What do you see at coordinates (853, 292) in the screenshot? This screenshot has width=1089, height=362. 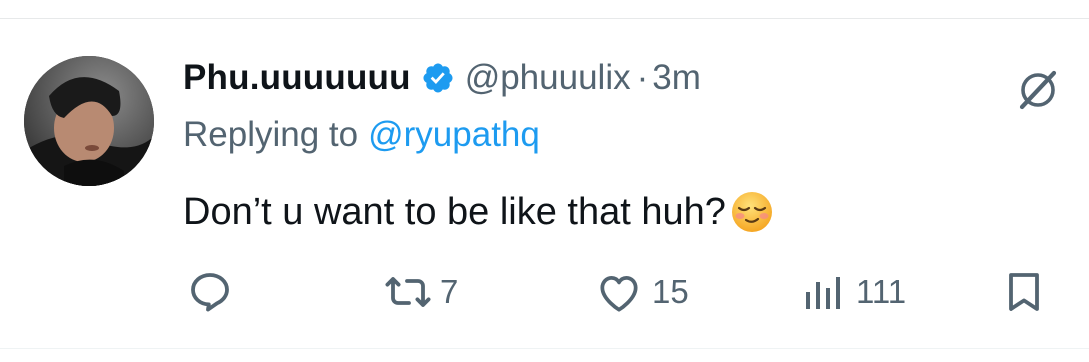 I see `views-button: 111` at bounding box center [853, 292].